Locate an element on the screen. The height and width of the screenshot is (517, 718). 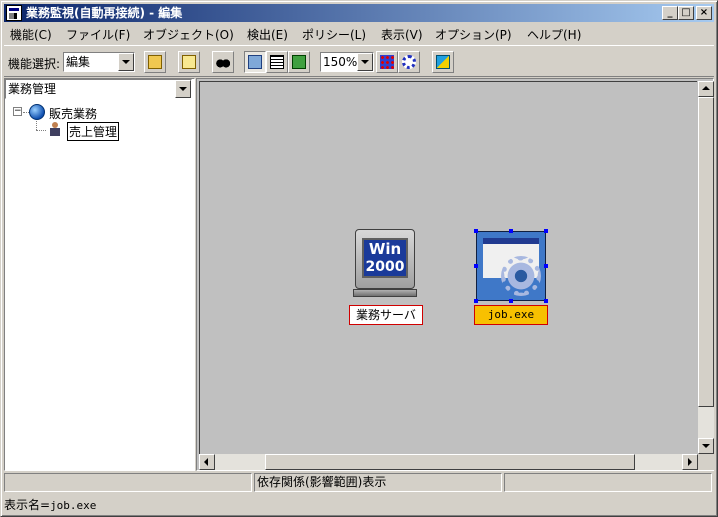
title-bar: 業務監視(自動再接続) - 編集 _ □ × is located at coordinates (359, 13).